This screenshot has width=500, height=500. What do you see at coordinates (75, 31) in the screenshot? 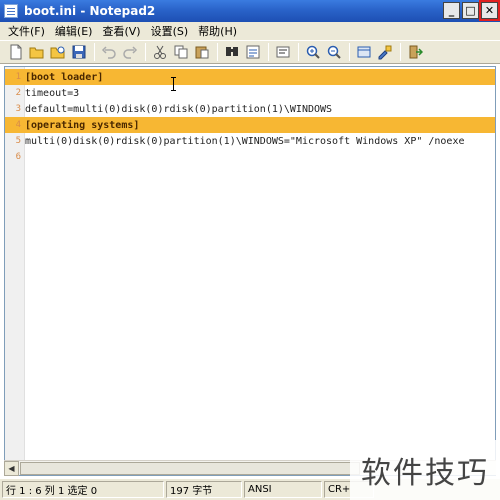
I see `menu-edit: 编辑(E)` at bounding box center [75, 31].